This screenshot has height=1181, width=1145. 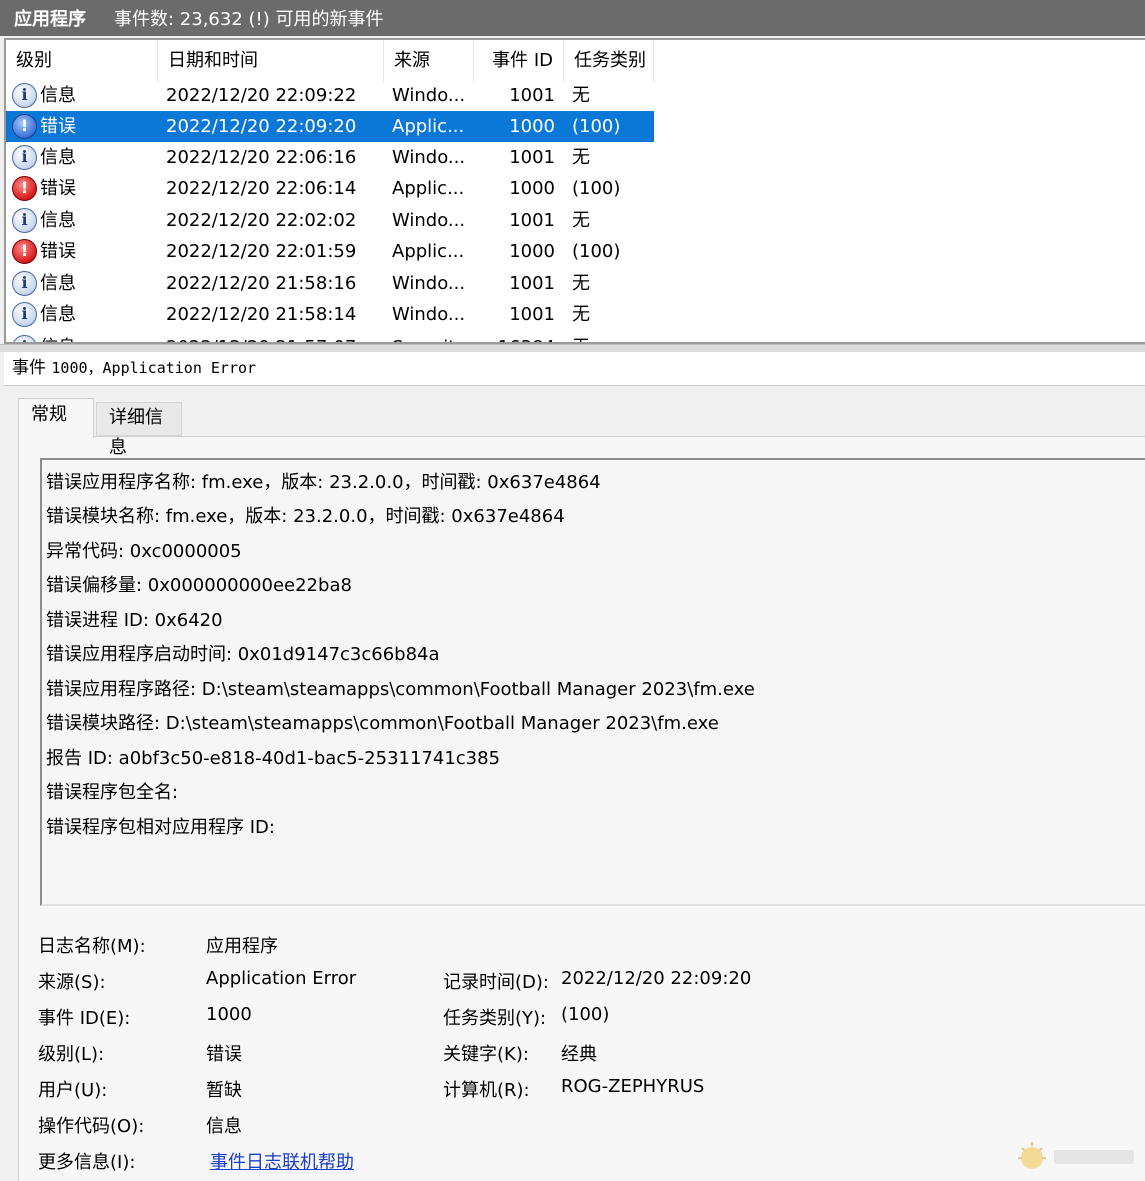 I want to click on description-line: 错误程序包相对应用程序 ID:, so click(x=160, y=827).